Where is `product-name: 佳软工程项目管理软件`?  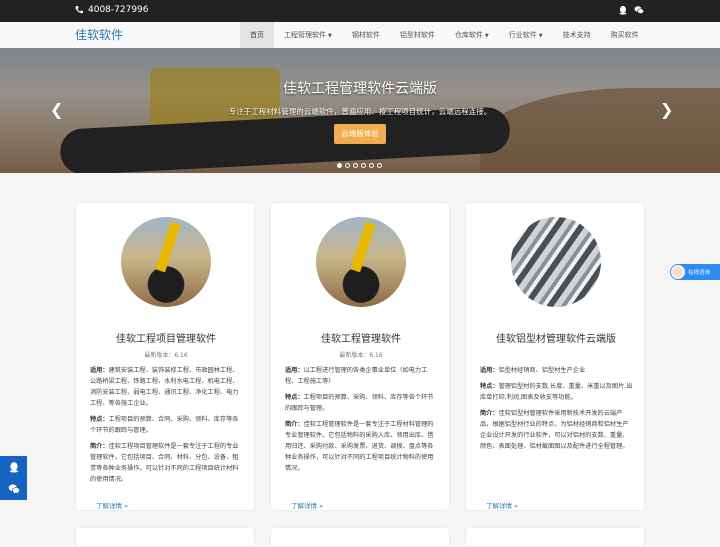
product-name: 佳软工程项目管理软件 is located at coordinates (166, 337).